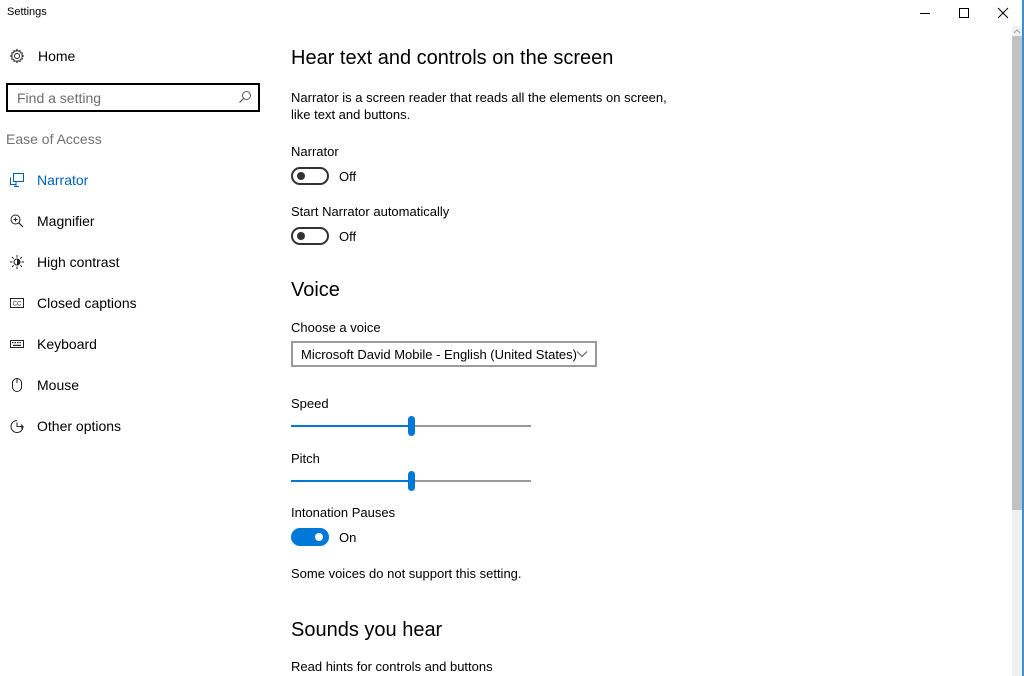 The image size is (1024, 676). Describe the element at coordinates (406, 573) in the screenshot. I see `voice-support-note: Some voices do not support this setting.` at that location.